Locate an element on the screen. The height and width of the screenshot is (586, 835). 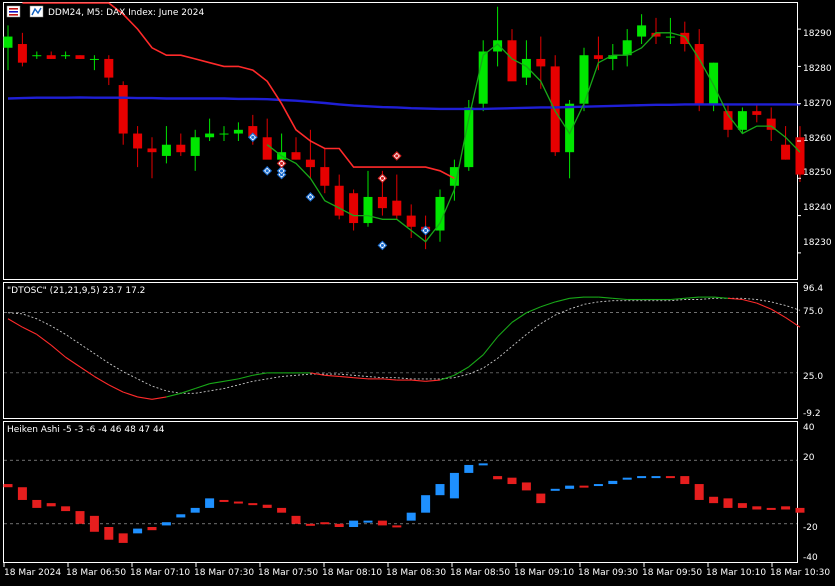
time-label: 18 Mar 06:50 is located at coordinates (96, 573).